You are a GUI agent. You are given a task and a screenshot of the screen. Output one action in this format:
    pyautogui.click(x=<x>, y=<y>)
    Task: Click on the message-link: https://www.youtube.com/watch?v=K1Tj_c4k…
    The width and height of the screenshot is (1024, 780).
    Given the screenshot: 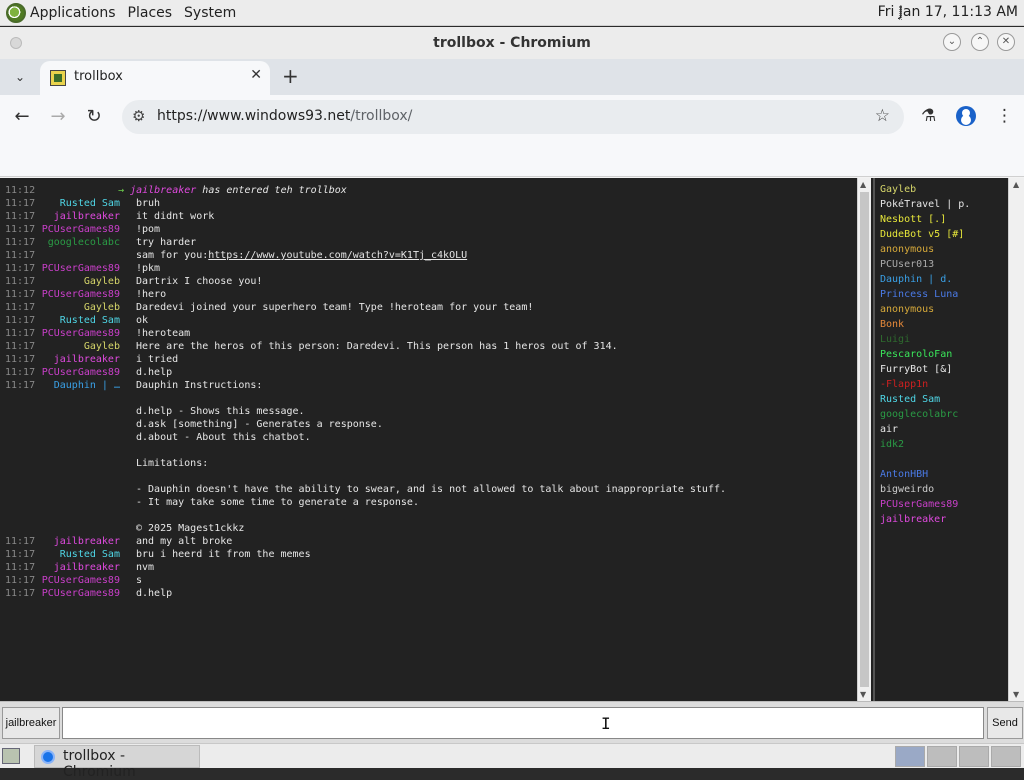 What is the action you would take?
    pyautogui.click(x=337, y=255)
    